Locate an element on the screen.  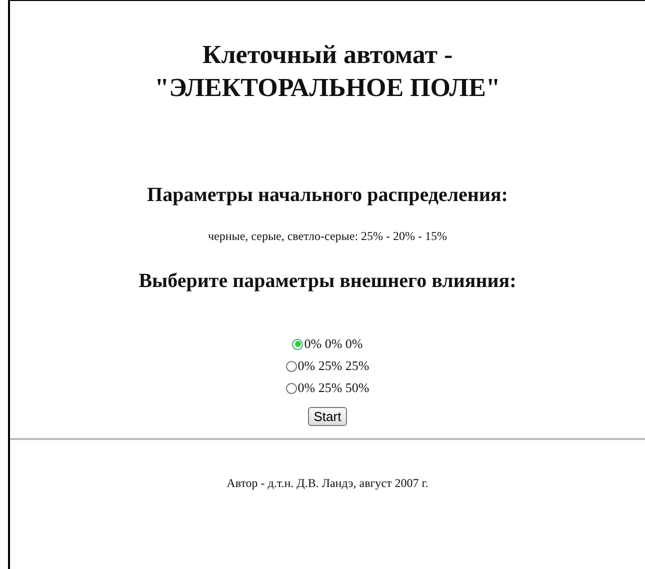
footer-text: Автор - д.т.н. Д.В. Ландэ, август 2007 г. is located at coordinates (328, 483).